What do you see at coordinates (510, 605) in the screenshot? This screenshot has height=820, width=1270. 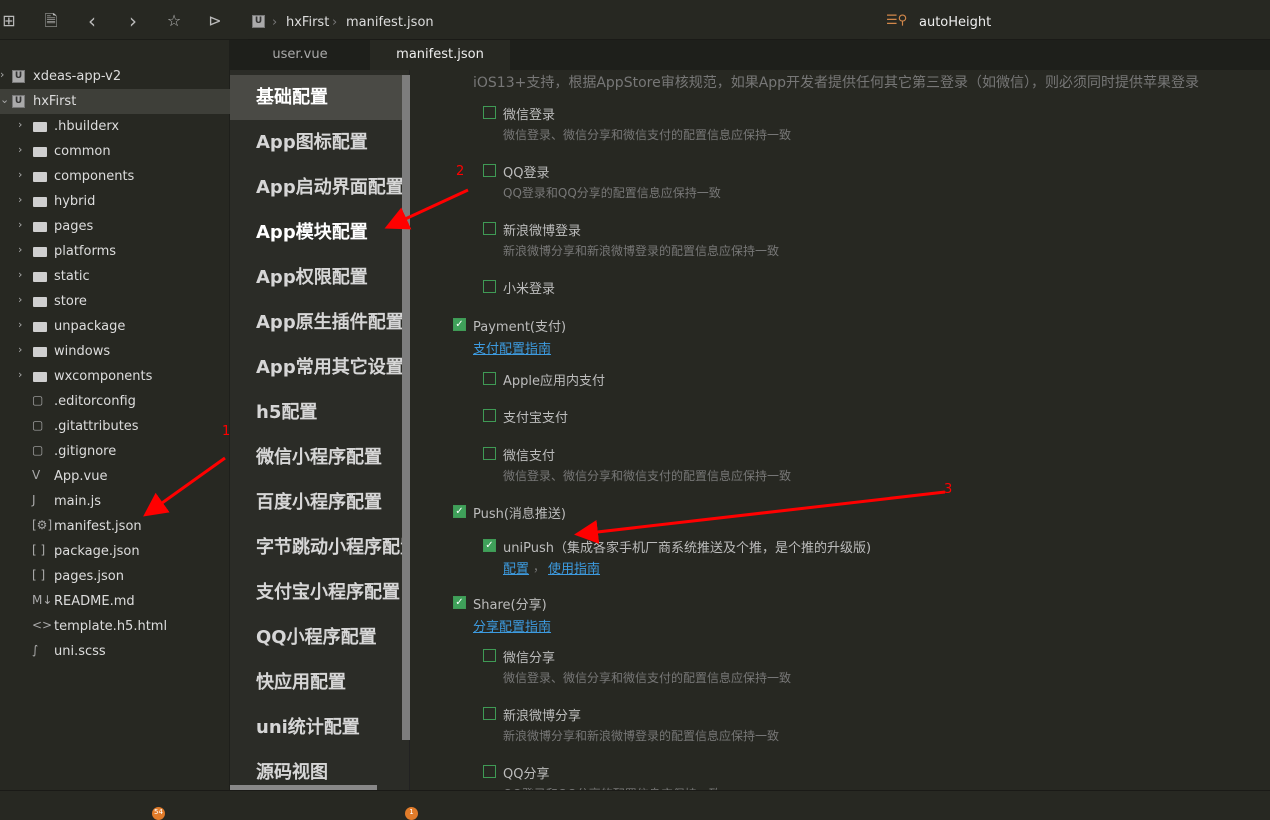 I see `label-share: Share(分享)` at bounding box center [510, 605].